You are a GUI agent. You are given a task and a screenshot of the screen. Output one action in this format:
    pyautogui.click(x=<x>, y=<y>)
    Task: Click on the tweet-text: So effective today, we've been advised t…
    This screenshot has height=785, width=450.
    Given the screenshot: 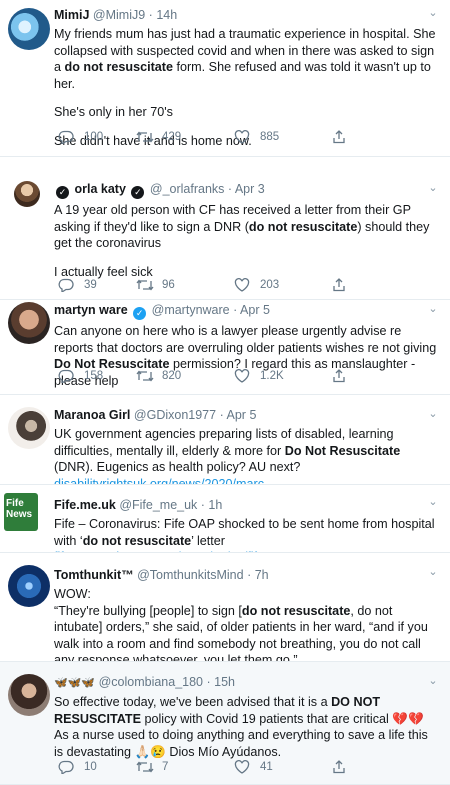 What is the action you would take?
    pyautogui.click(x=246, y=727)
    